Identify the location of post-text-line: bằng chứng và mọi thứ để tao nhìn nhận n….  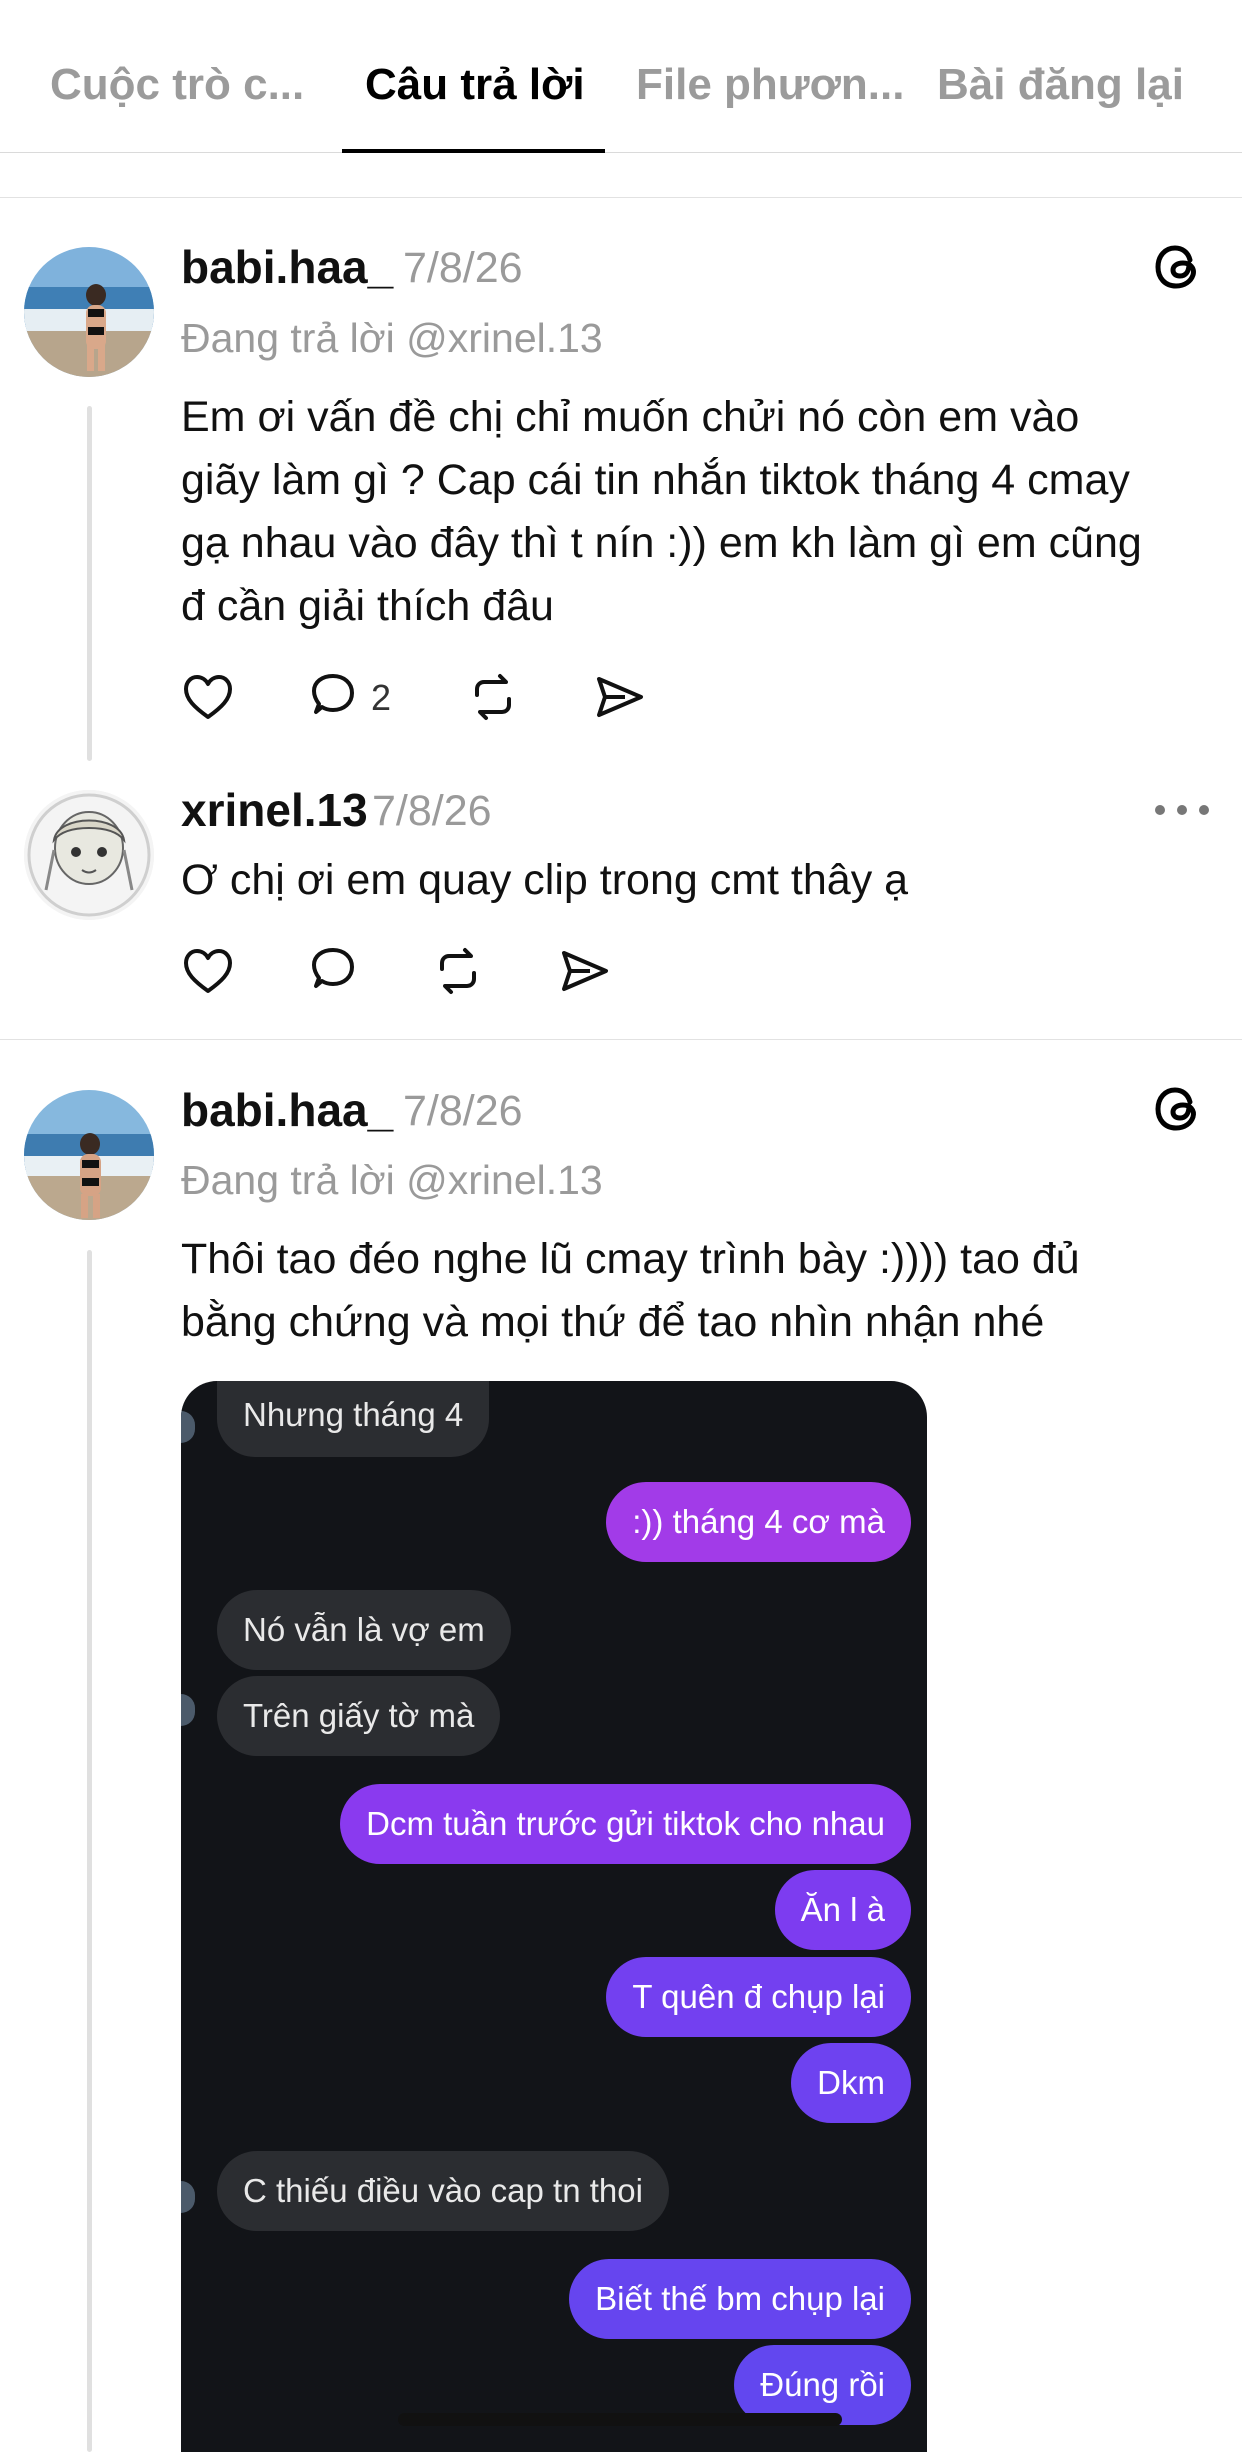
(613, 1322).